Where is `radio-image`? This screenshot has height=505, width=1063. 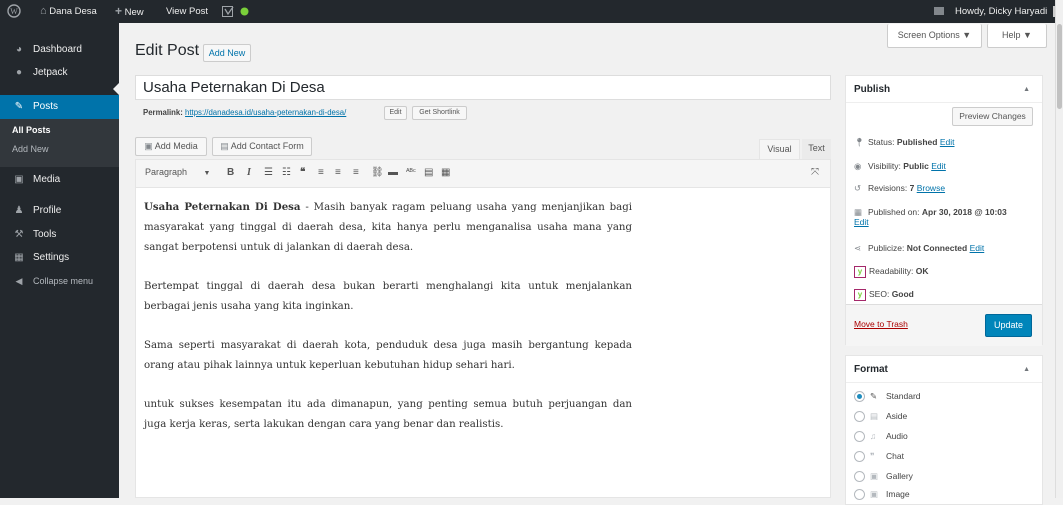
radio-image is located at coordinates (859, 495).